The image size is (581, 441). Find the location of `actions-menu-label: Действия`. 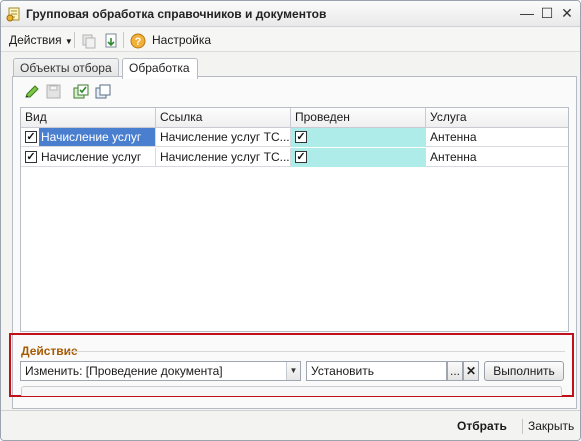

actions-menu-label: Действия is located at coordinates (35, 40).